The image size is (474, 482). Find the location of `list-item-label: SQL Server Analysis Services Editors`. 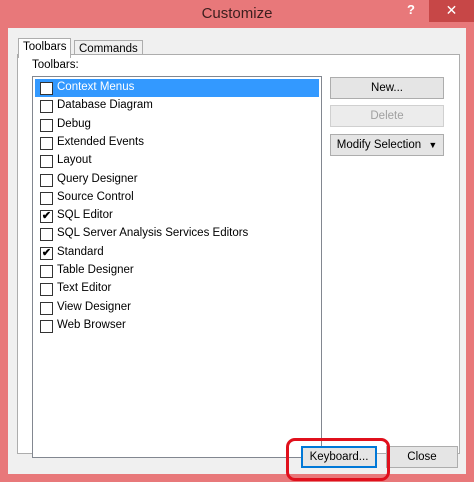

list-item-label: SQL Server Analysis Services Editors is located at coordinates (153, 233).